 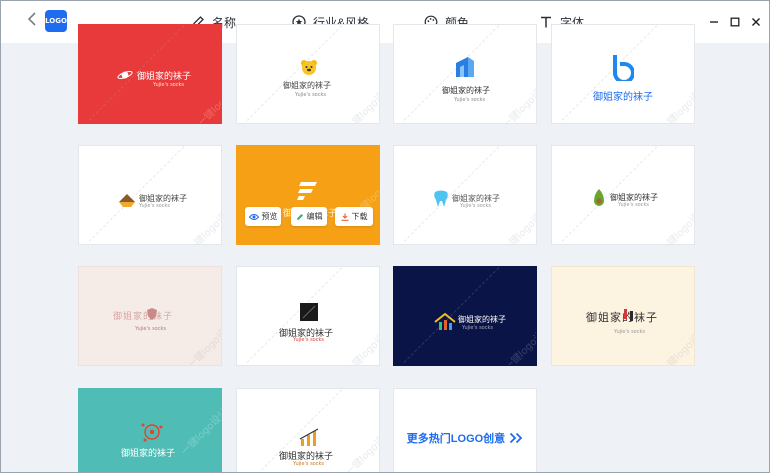 I want to click on preview-button: 预览, so click(x=263, y=216).